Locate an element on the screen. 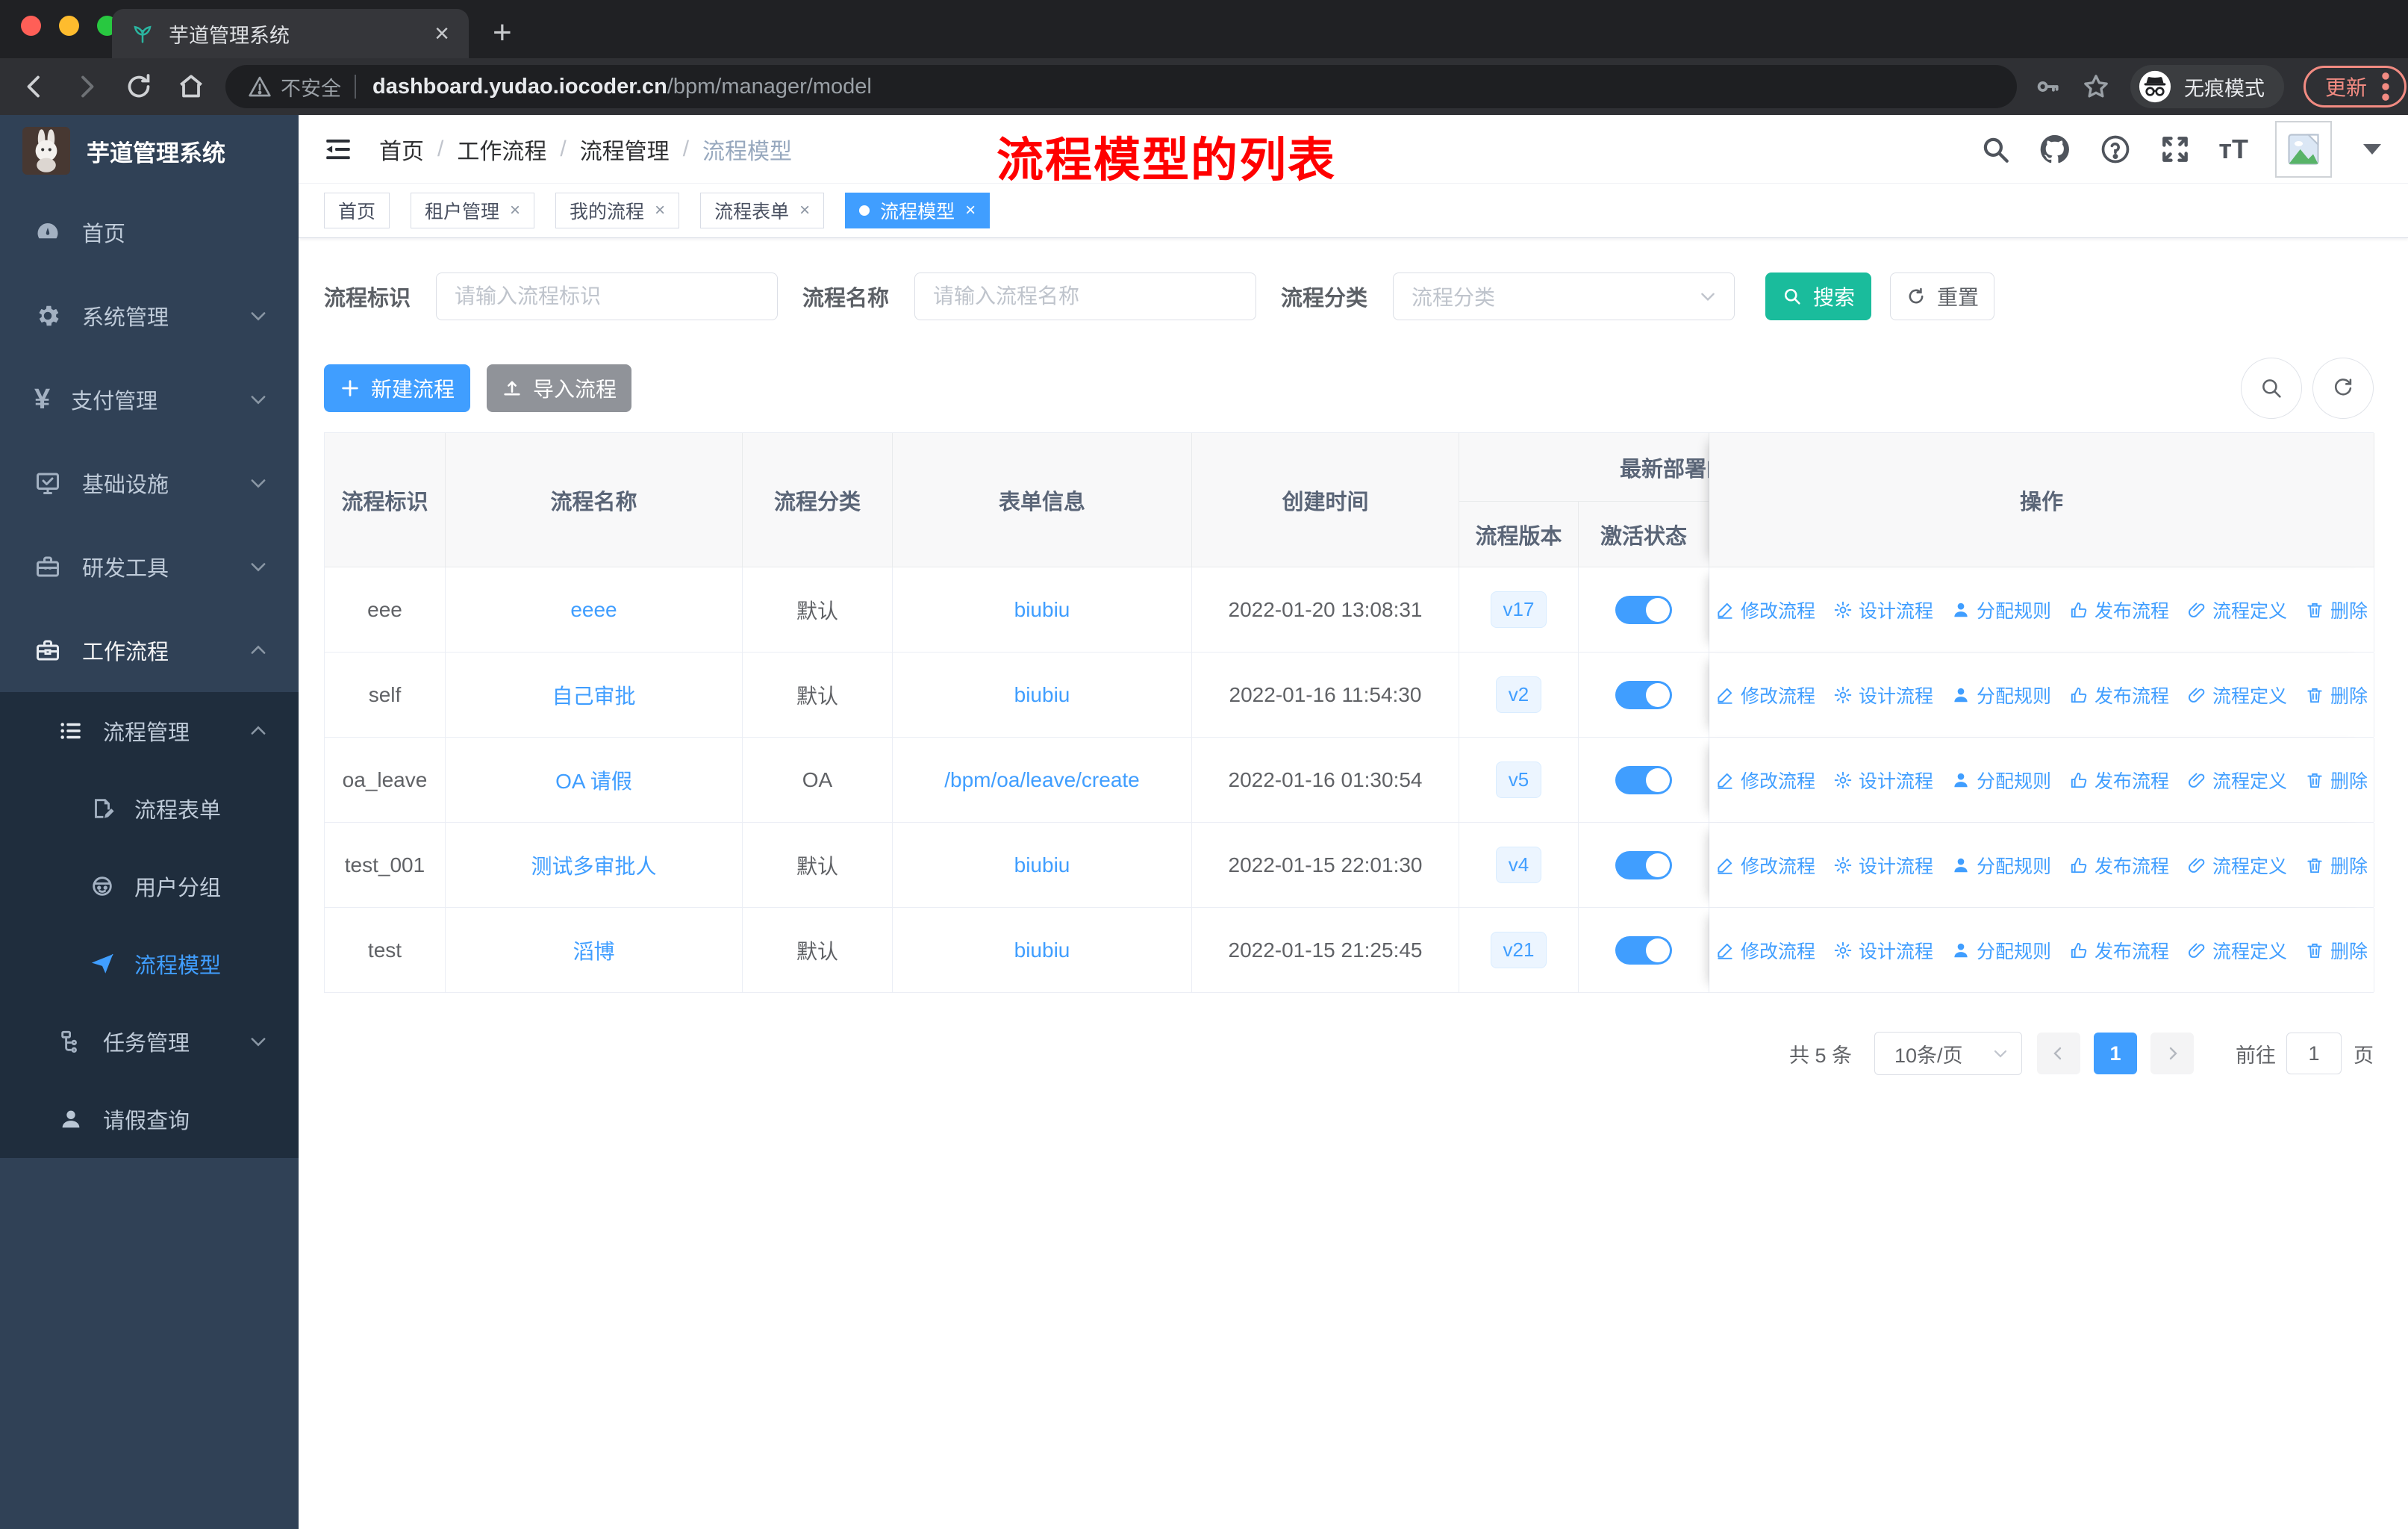  kebab-menu-icon is located at coordinates (2385, 86).